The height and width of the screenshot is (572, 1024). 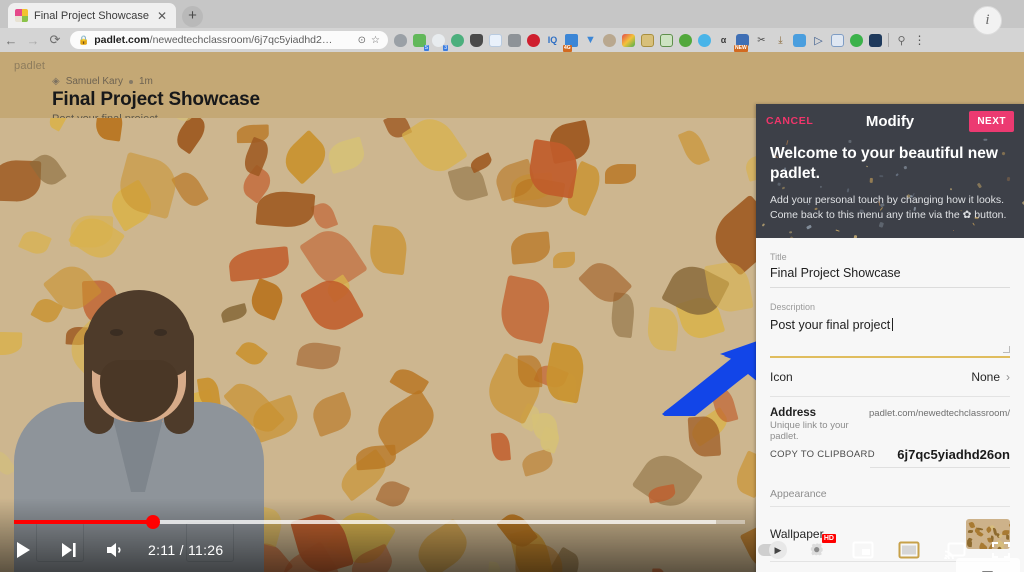 What do you see at coordinates (890, 276) in the screenshot?
I see `title-input: Final Project Showcase` at bounding box center [890, 276].